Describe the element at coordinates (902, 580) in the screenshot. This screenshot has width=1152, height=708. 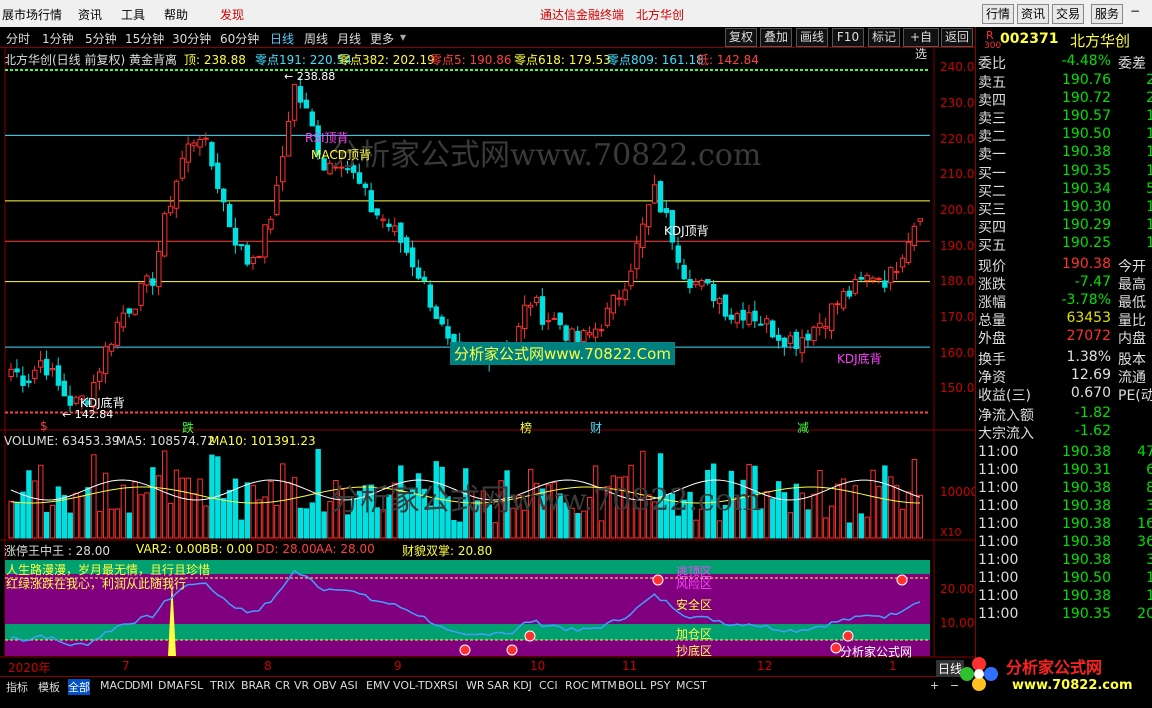
I see `signal-dot` at that location.